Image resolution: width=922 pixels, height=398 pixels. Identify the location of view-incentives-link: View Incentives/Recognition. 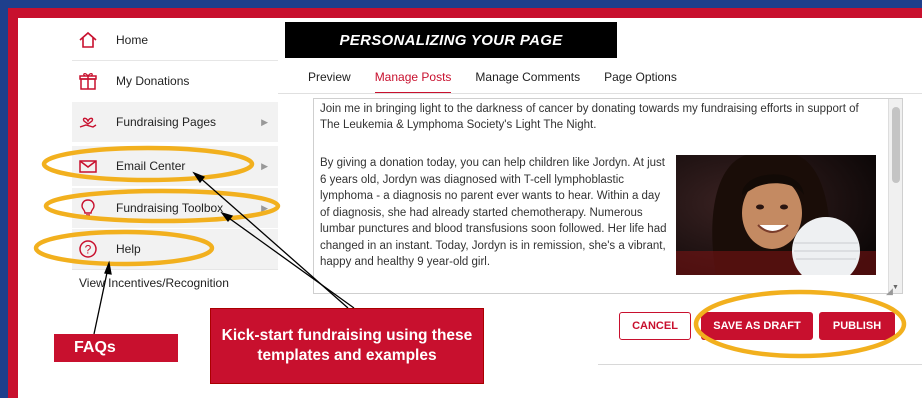
(154, 283).